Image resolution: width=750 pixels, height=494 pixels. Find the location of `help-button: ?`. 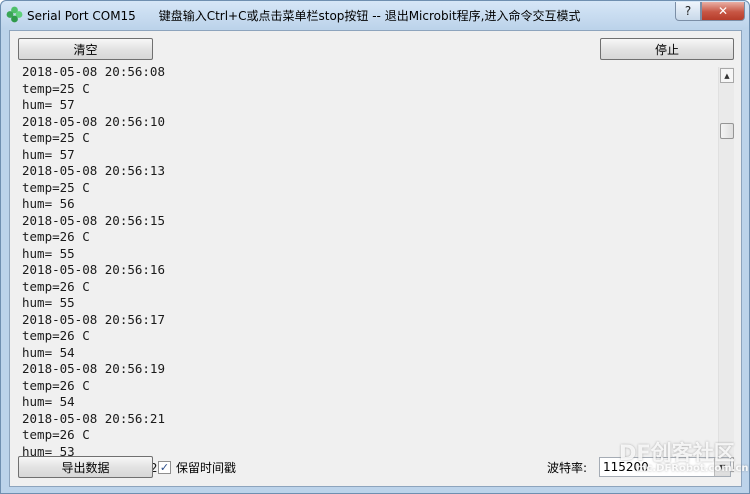

help-button: ? is located at coordinates (688, 11).